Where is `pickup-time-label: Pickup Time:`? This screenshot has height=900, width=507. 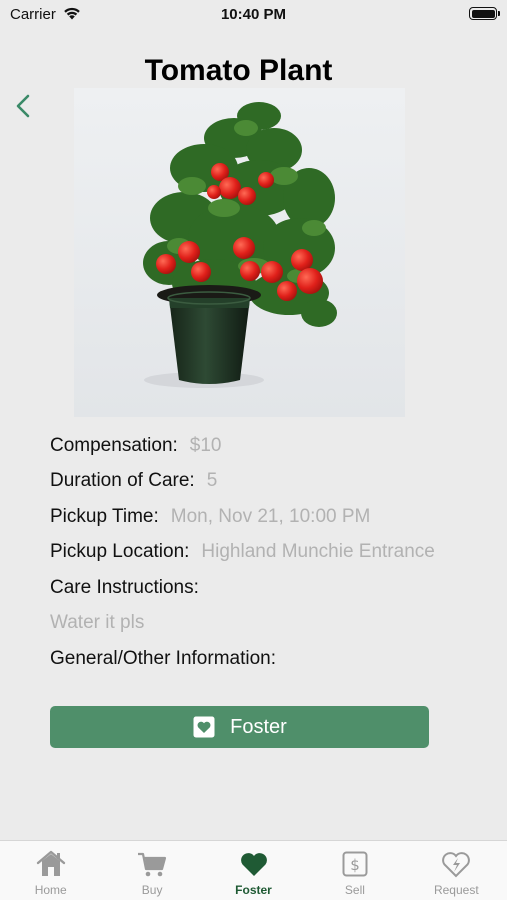
pickup-time-label: Pickup Time: is located at coordinates (104, 516).